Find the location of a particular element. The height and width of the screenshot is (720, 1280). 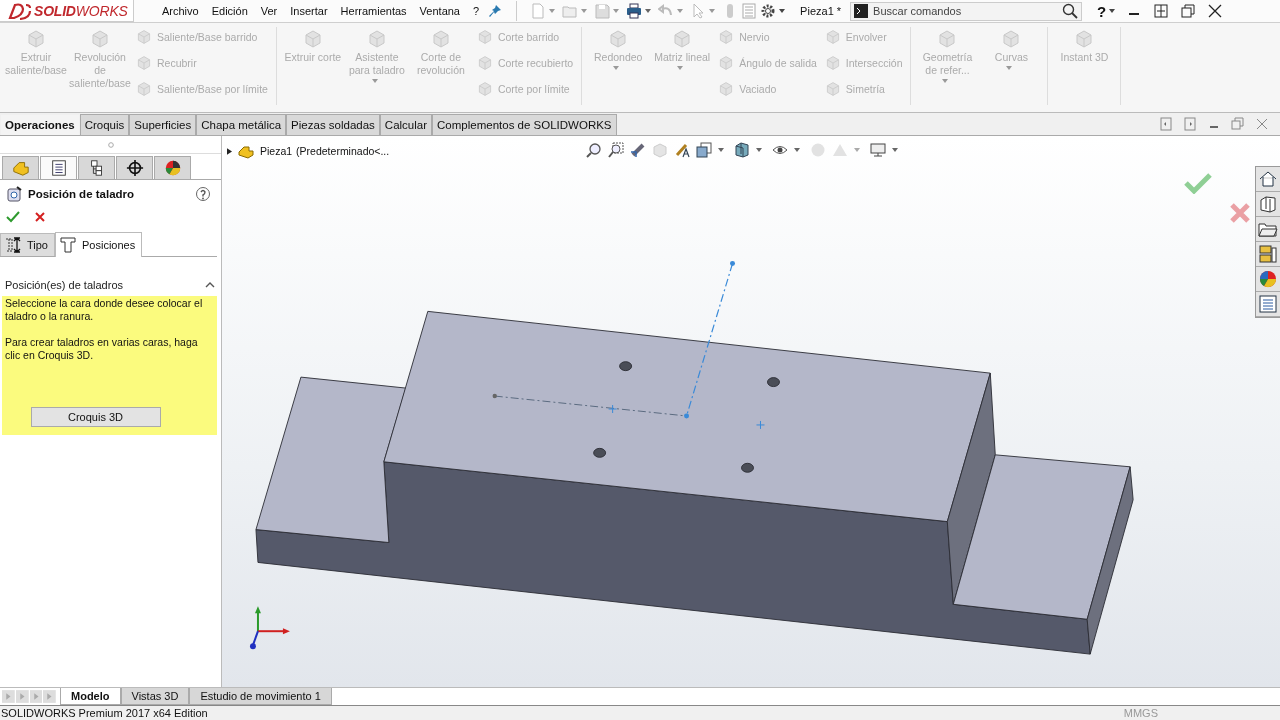

crosshair-icon is located at coordinates (134, 168).